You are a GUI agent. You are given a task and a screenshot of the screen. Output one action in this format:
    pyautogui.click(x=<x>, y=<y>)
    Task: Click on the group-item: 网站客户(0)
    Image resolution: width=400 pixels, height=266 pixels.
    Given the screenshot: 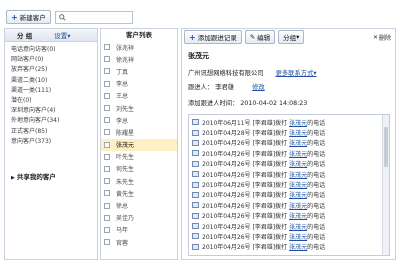 What is the action you would take?
    pyautogui.click(x=54, y=60)
    